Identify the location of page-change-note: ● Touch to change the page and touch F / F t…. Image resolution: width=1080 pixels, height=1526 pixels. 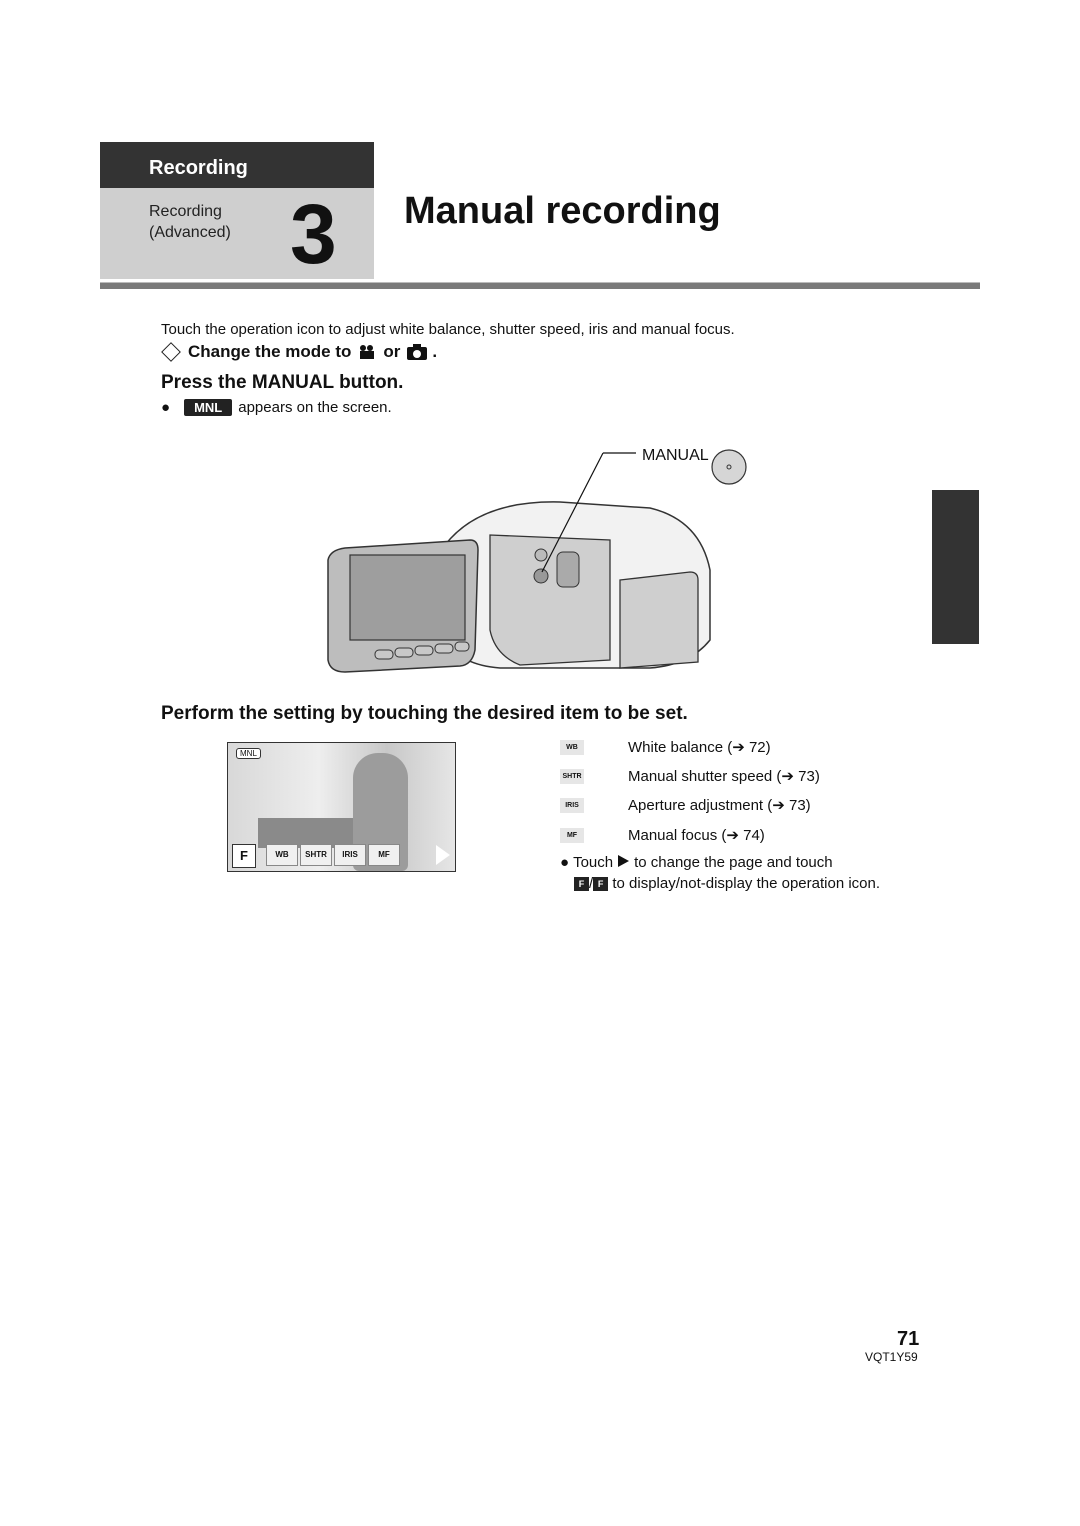
(720, 873).